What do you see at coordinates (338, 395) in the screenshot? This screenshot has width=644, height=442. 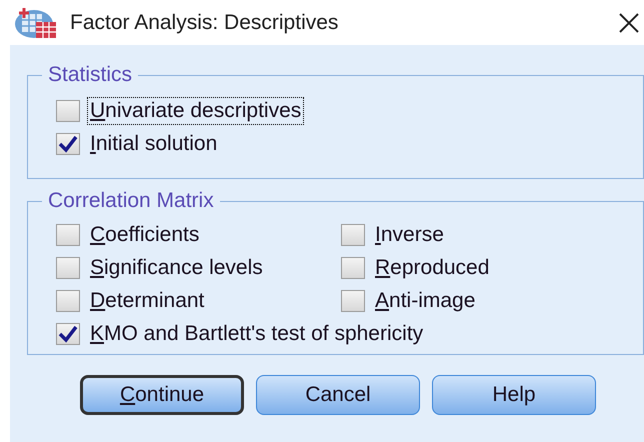 I see `dialog-button: Cancel` at bounding box center [338, 395].